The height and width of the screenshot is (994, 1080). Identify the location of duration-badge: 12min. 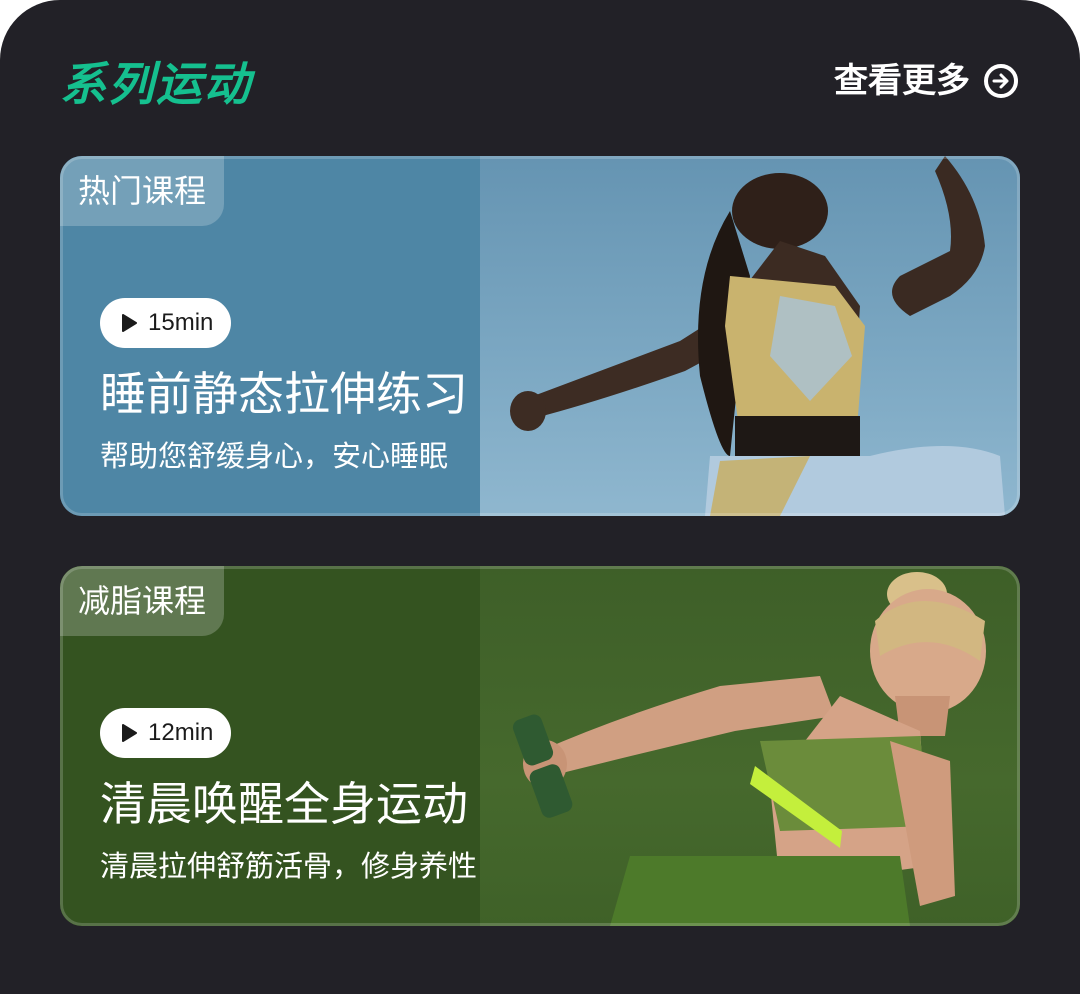
(166, 733).